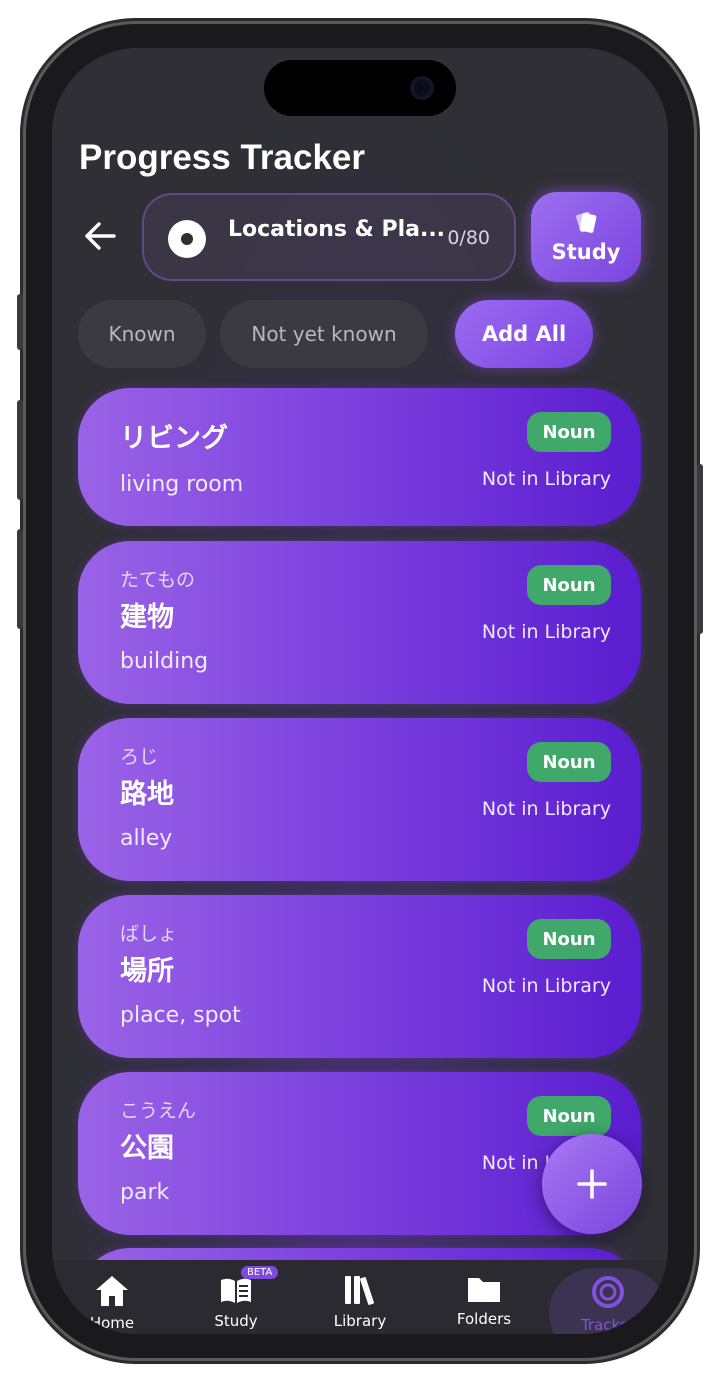 The image size is (720, 1381). I want to click on deck-progress-icon, so click(187, 239).